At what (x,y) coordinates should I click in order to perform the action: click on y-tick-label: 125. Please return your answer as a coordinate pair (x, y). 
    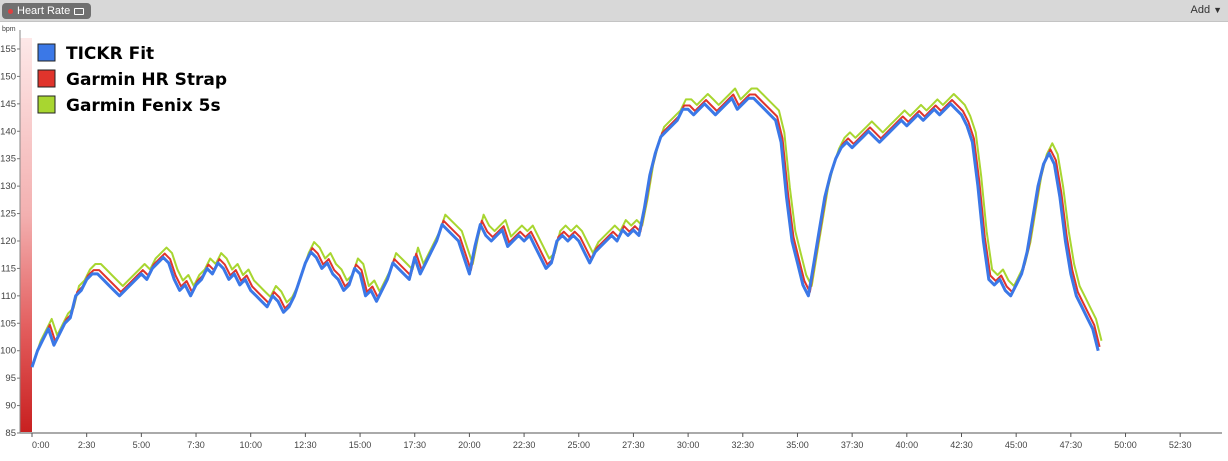
    Looking at the image, I should click on (8, 214).